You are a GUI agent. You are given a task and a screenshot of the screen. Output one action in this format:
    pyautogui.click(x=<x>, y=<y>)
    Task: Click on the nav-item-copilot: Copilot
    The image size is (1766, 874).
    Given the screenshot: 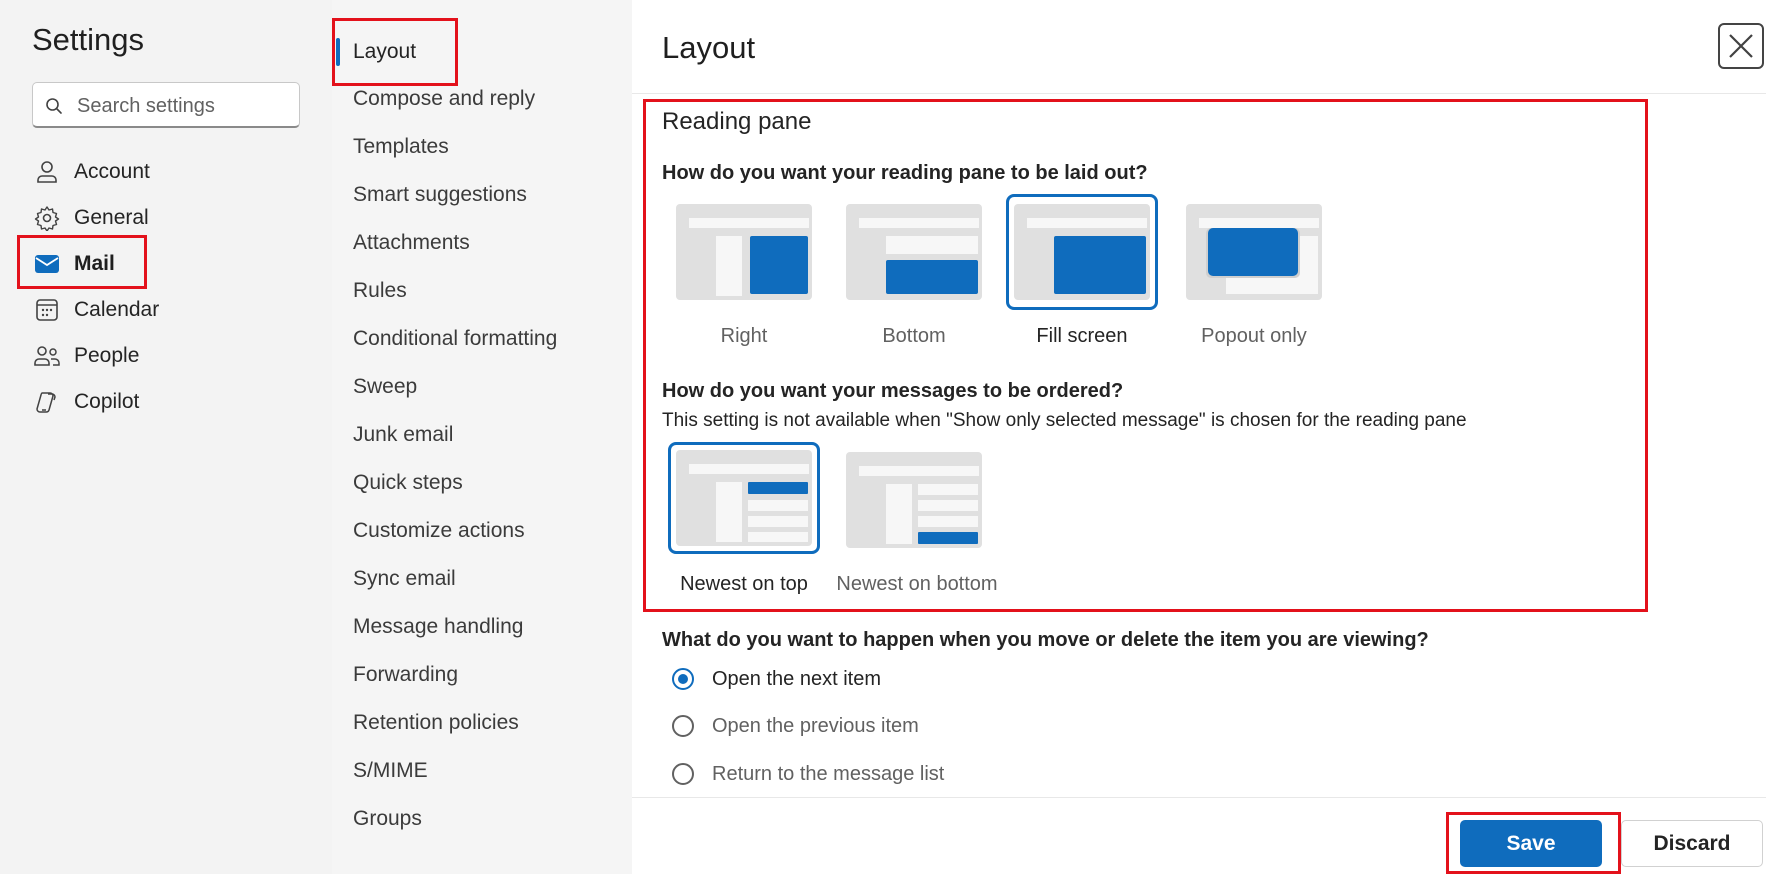 What is the action you would take?
    pyautogui.click(x=85, y=402)
    